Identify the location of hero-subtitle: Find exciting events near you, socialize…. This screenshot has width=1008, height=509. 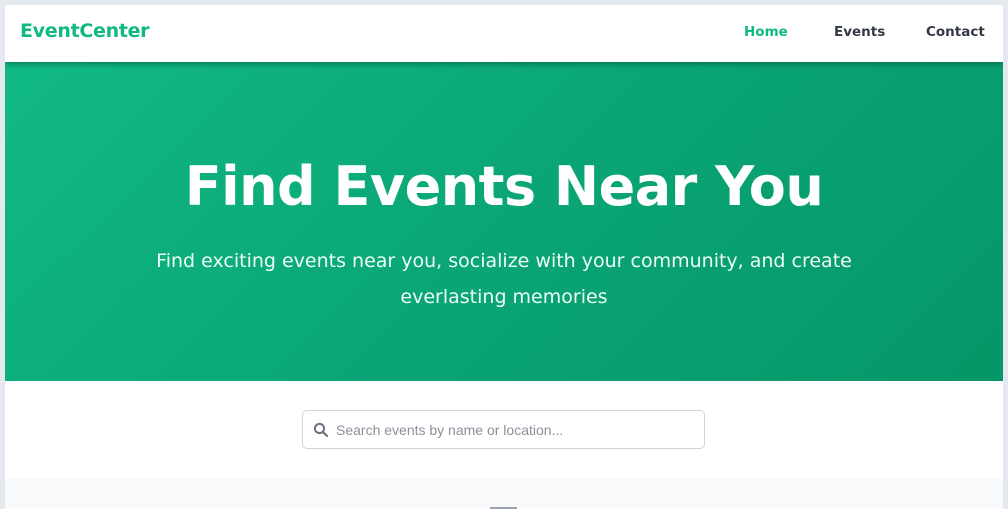
(504, 279).